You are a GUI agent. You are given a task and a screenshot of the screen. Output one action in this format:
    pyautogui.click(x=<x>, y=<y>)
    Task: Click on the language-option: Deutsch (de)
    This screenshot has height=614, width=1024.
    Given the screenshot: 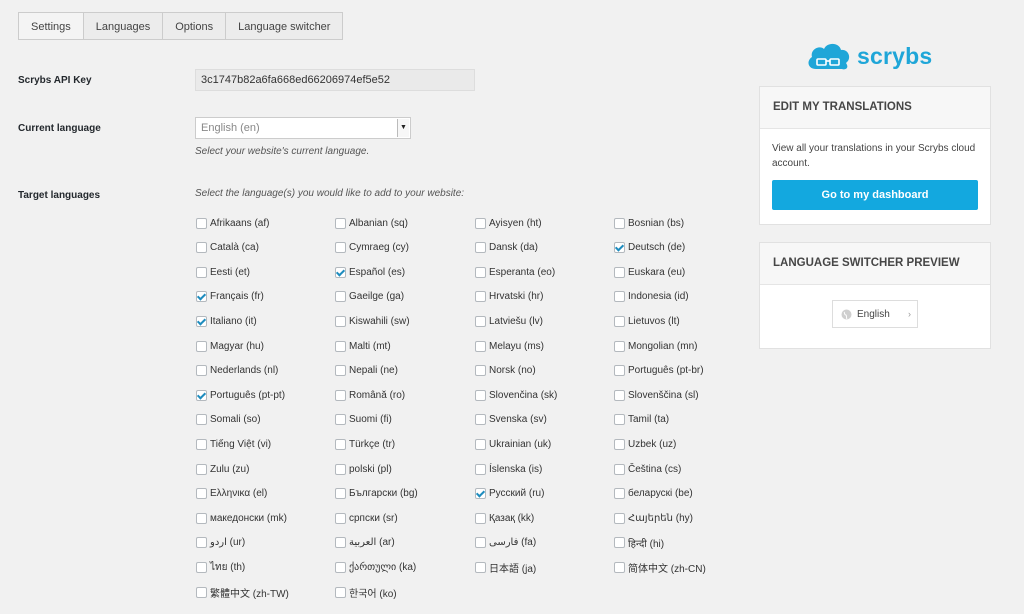 What is the action you would take?
    pyautogui.click(x=649, y=248)
    